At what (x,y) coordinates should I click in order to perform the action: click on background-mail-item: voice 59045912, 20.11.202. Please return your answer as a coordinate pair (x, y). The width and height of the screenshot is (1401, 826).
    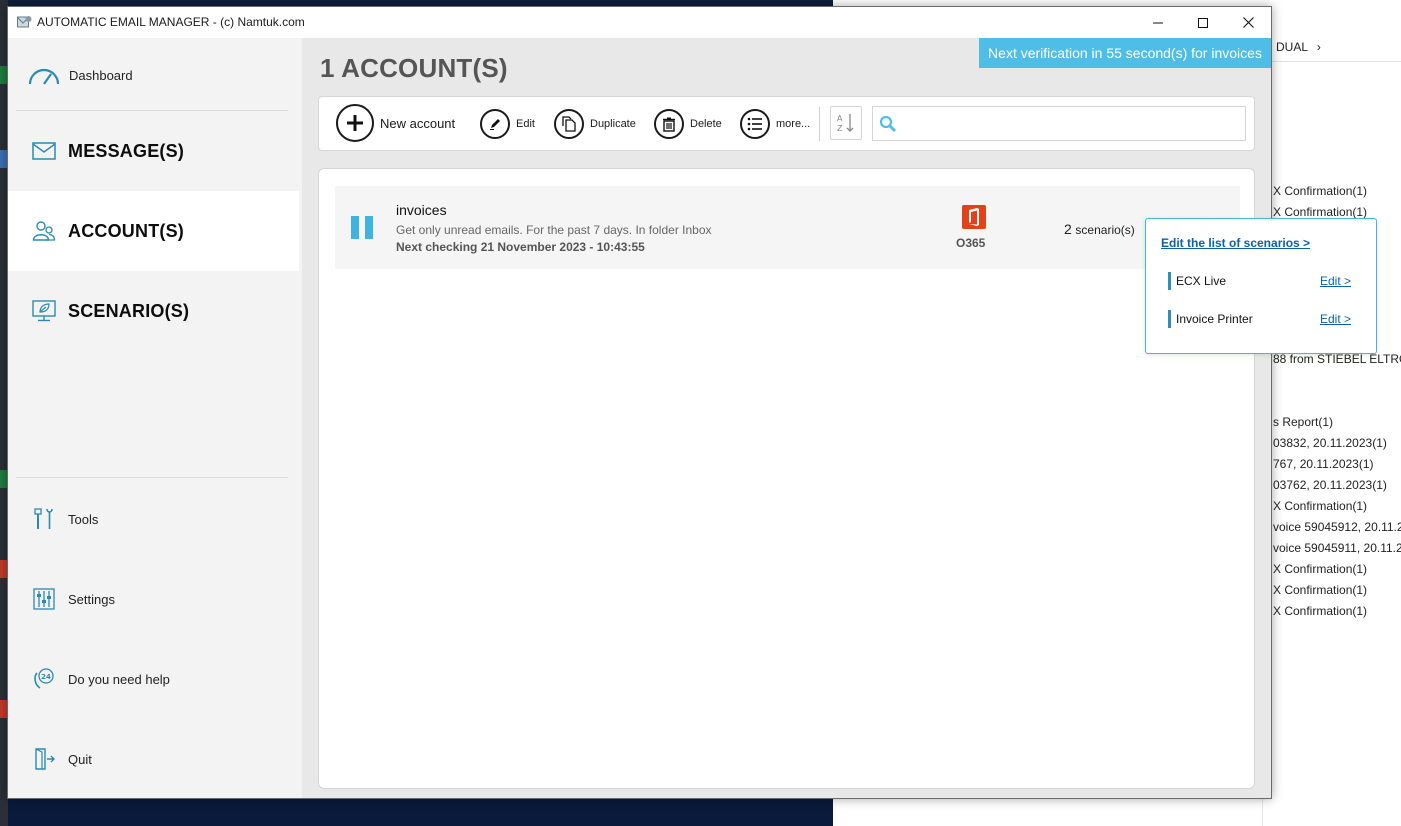
    Looking at the image, I should click on (1337, 527).